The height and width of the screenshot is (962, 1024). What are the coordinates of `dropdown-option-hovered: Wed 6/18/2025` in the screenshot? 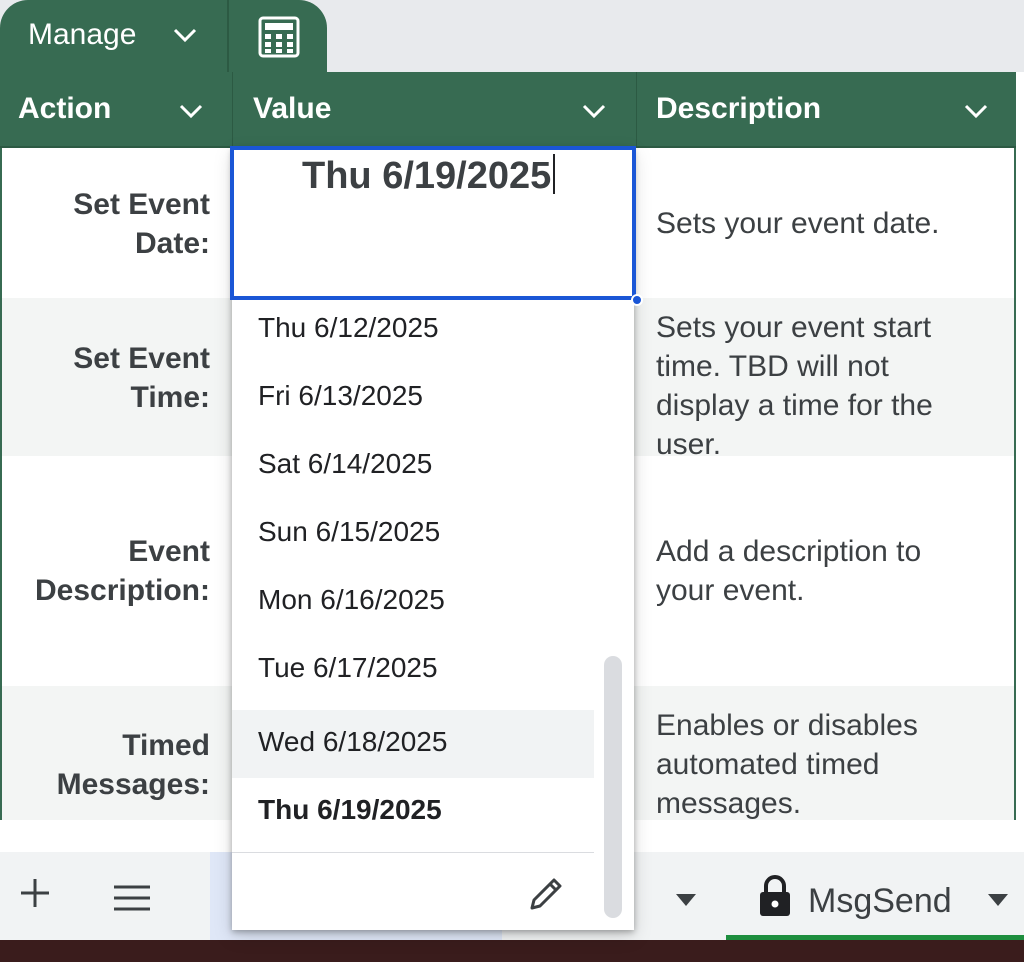 It's located at (413, 744).